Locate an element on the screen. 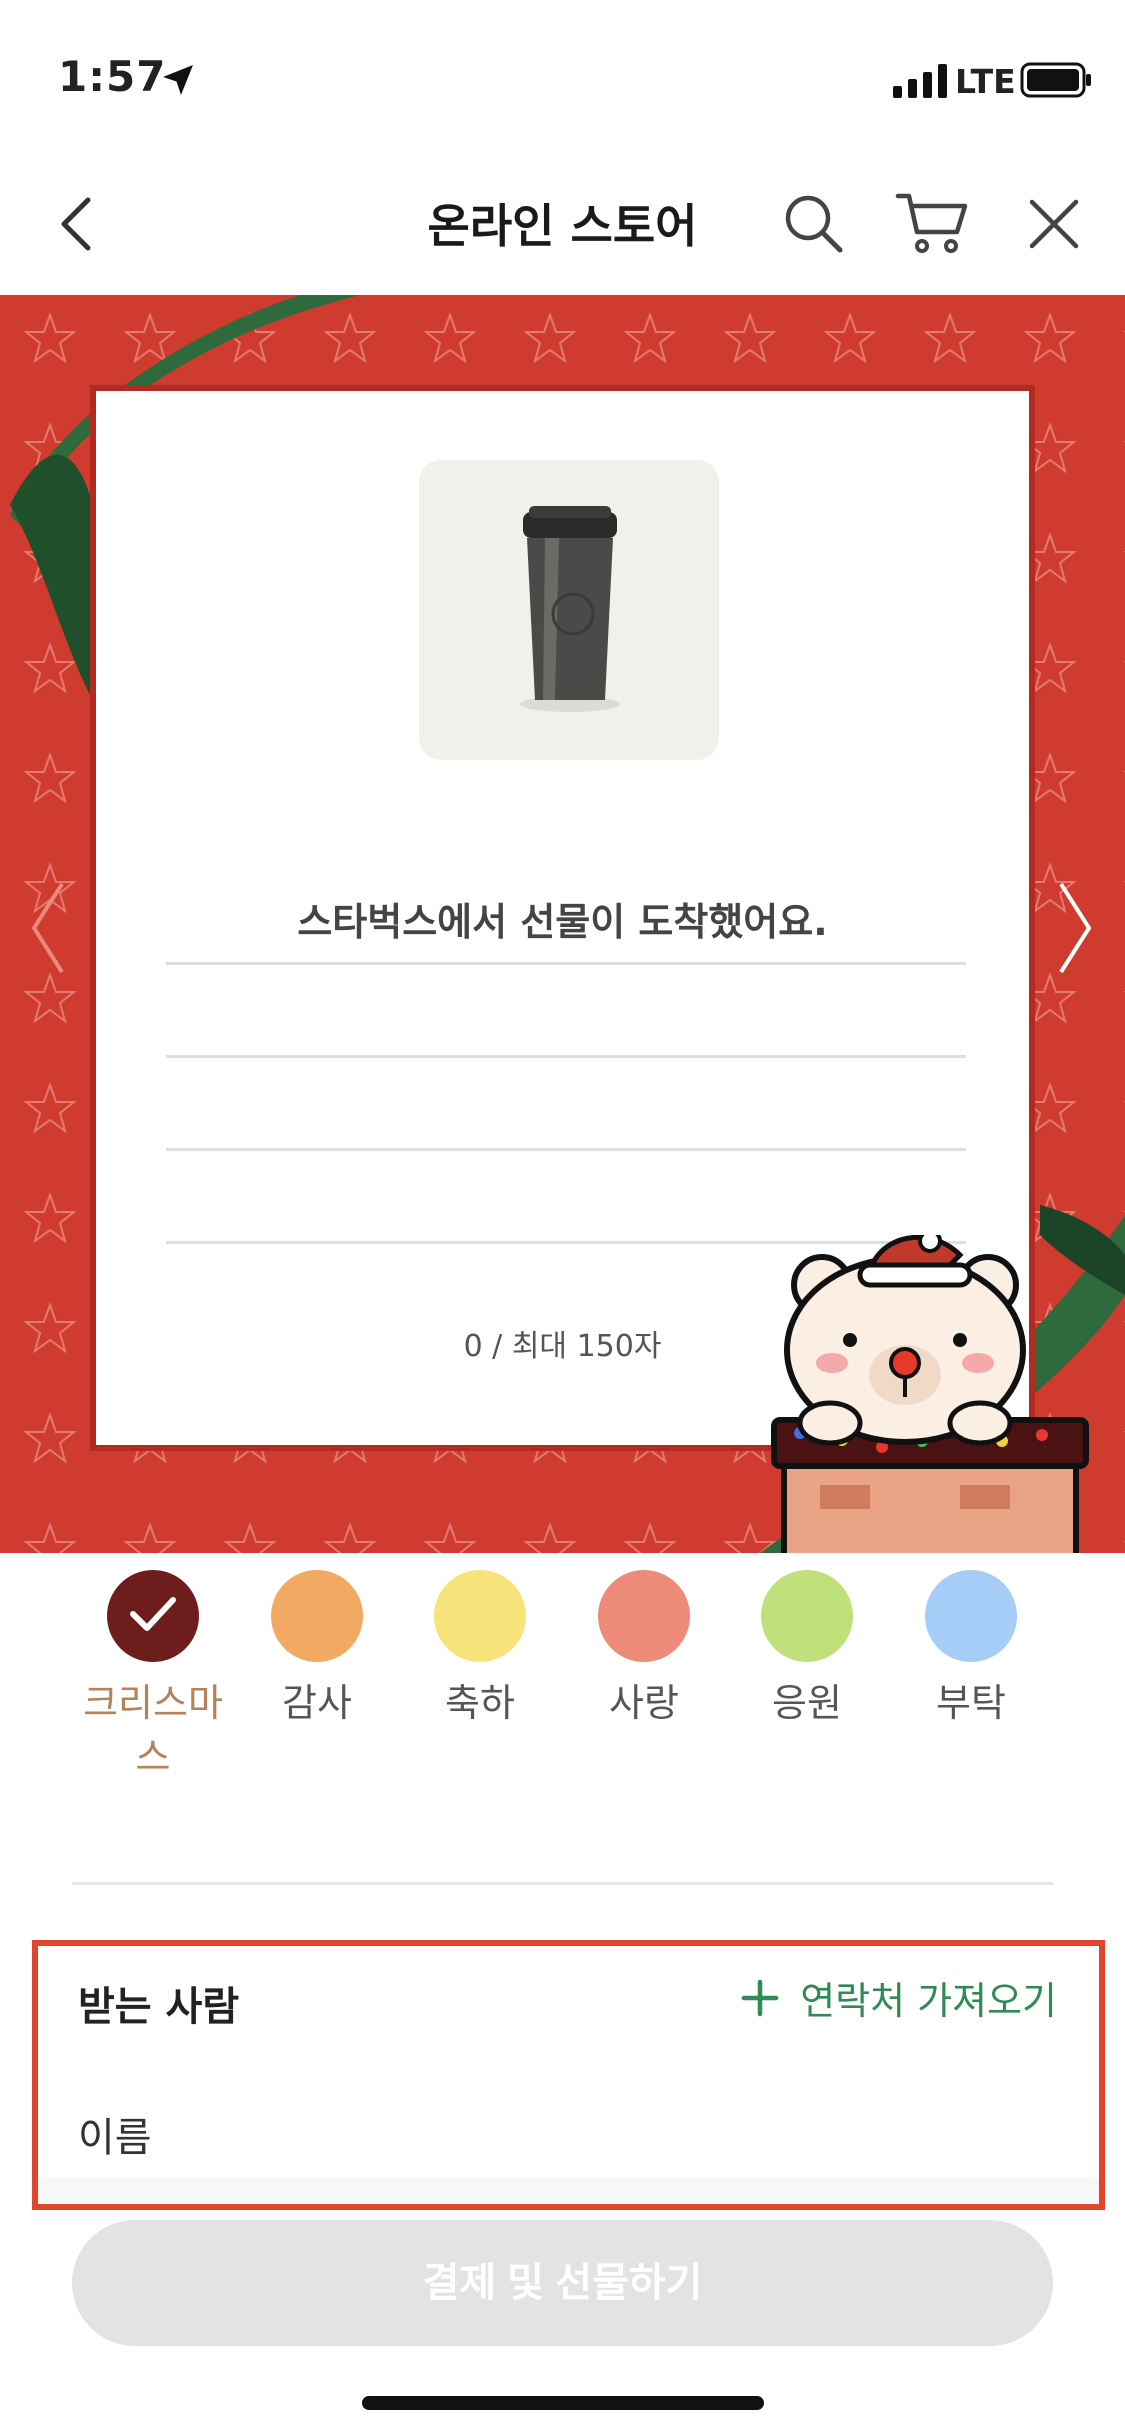  status-time: 1:57 is located at coordinates (112, 76).